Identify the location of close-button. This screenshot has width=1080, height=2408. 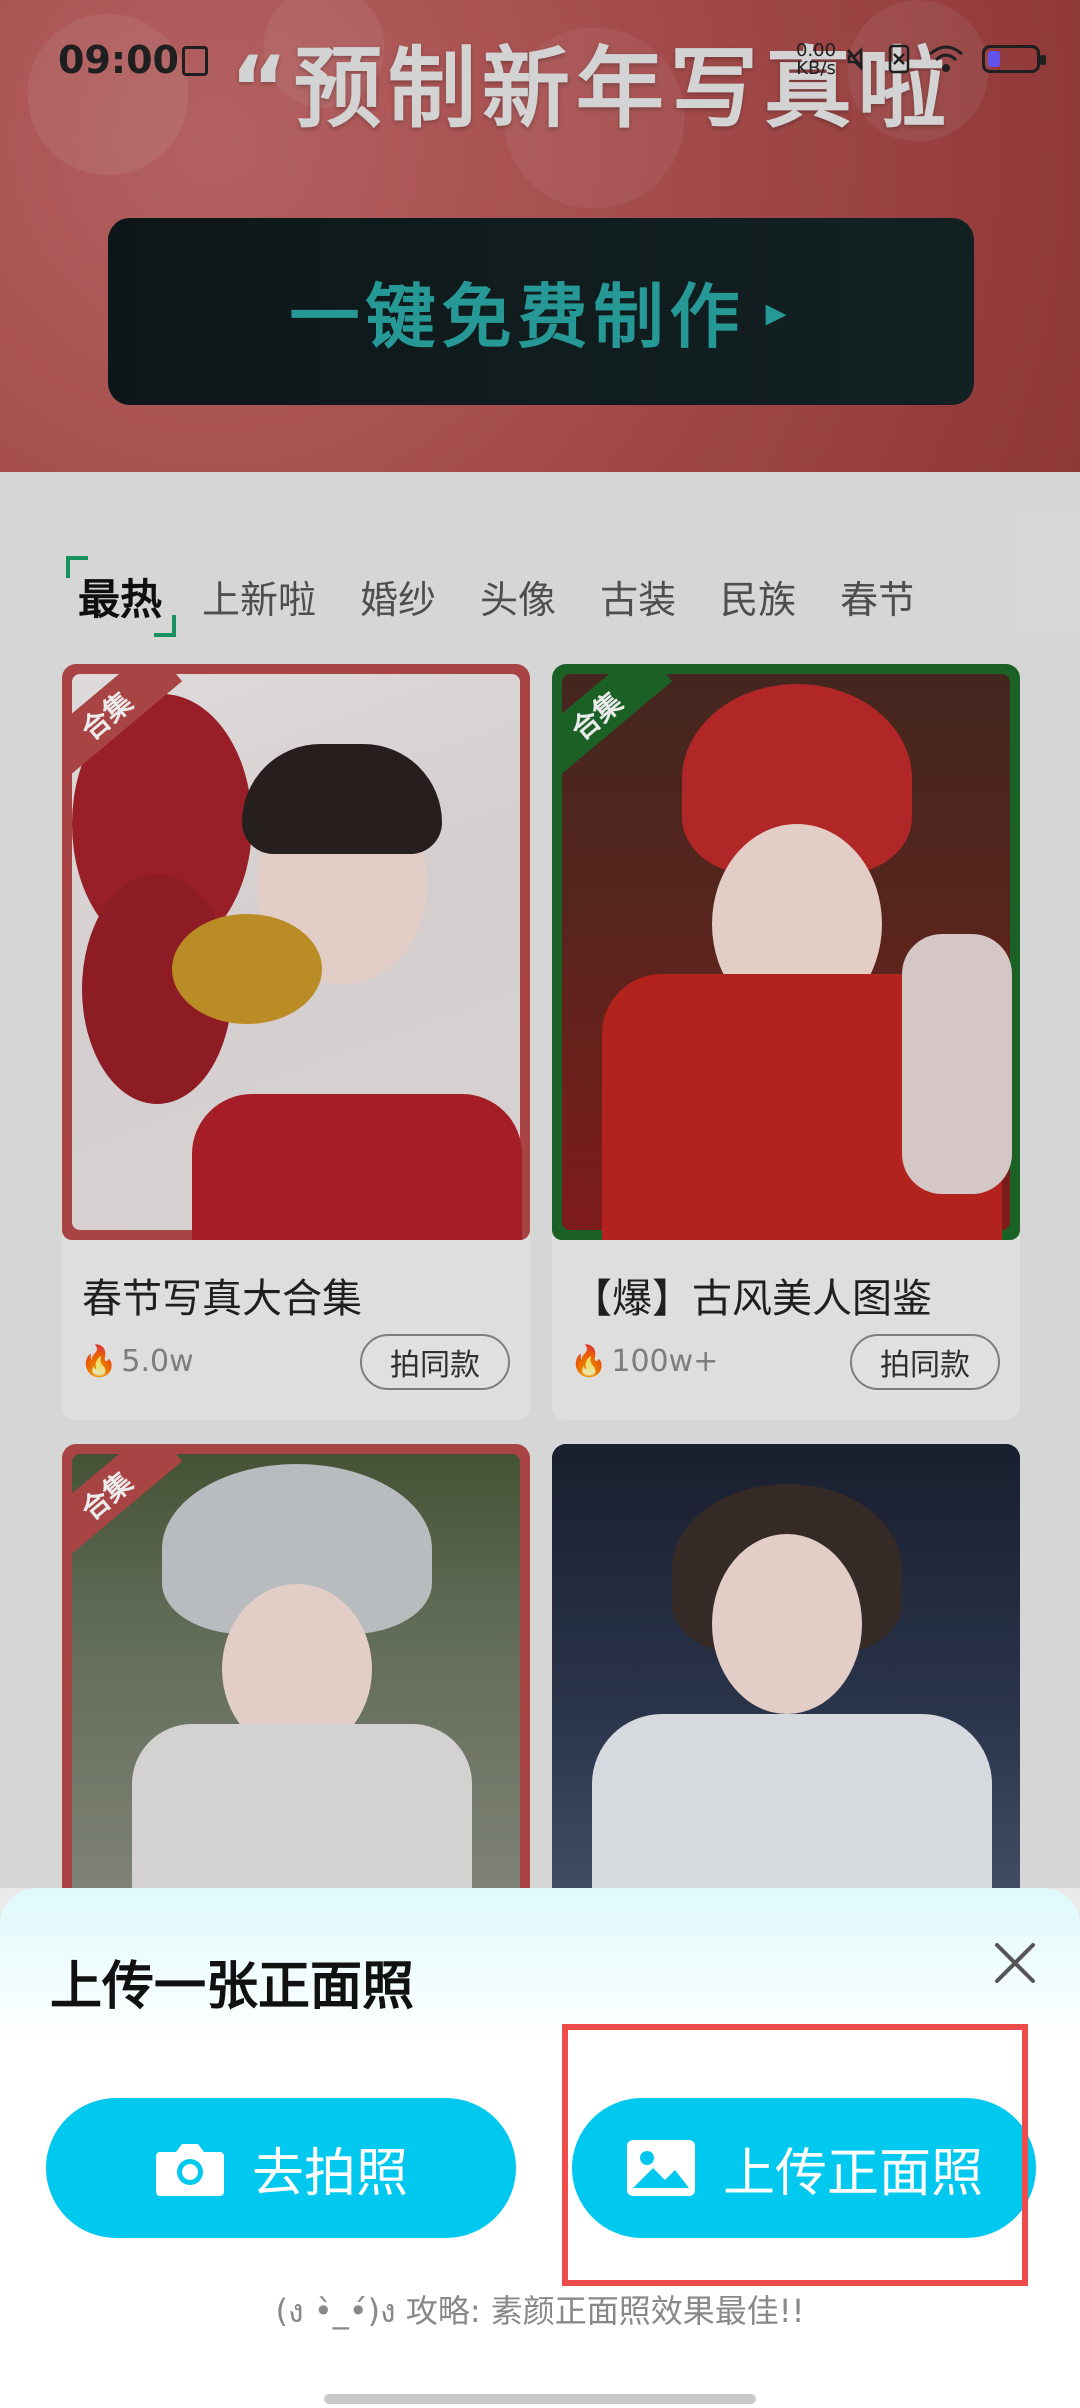
(1015, 1963).